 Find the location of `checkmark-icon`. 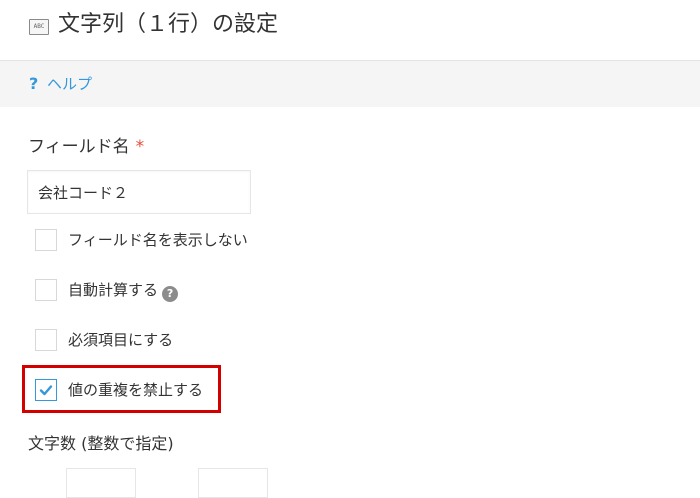

checkmark-icon is located at coordinates (46, 390).